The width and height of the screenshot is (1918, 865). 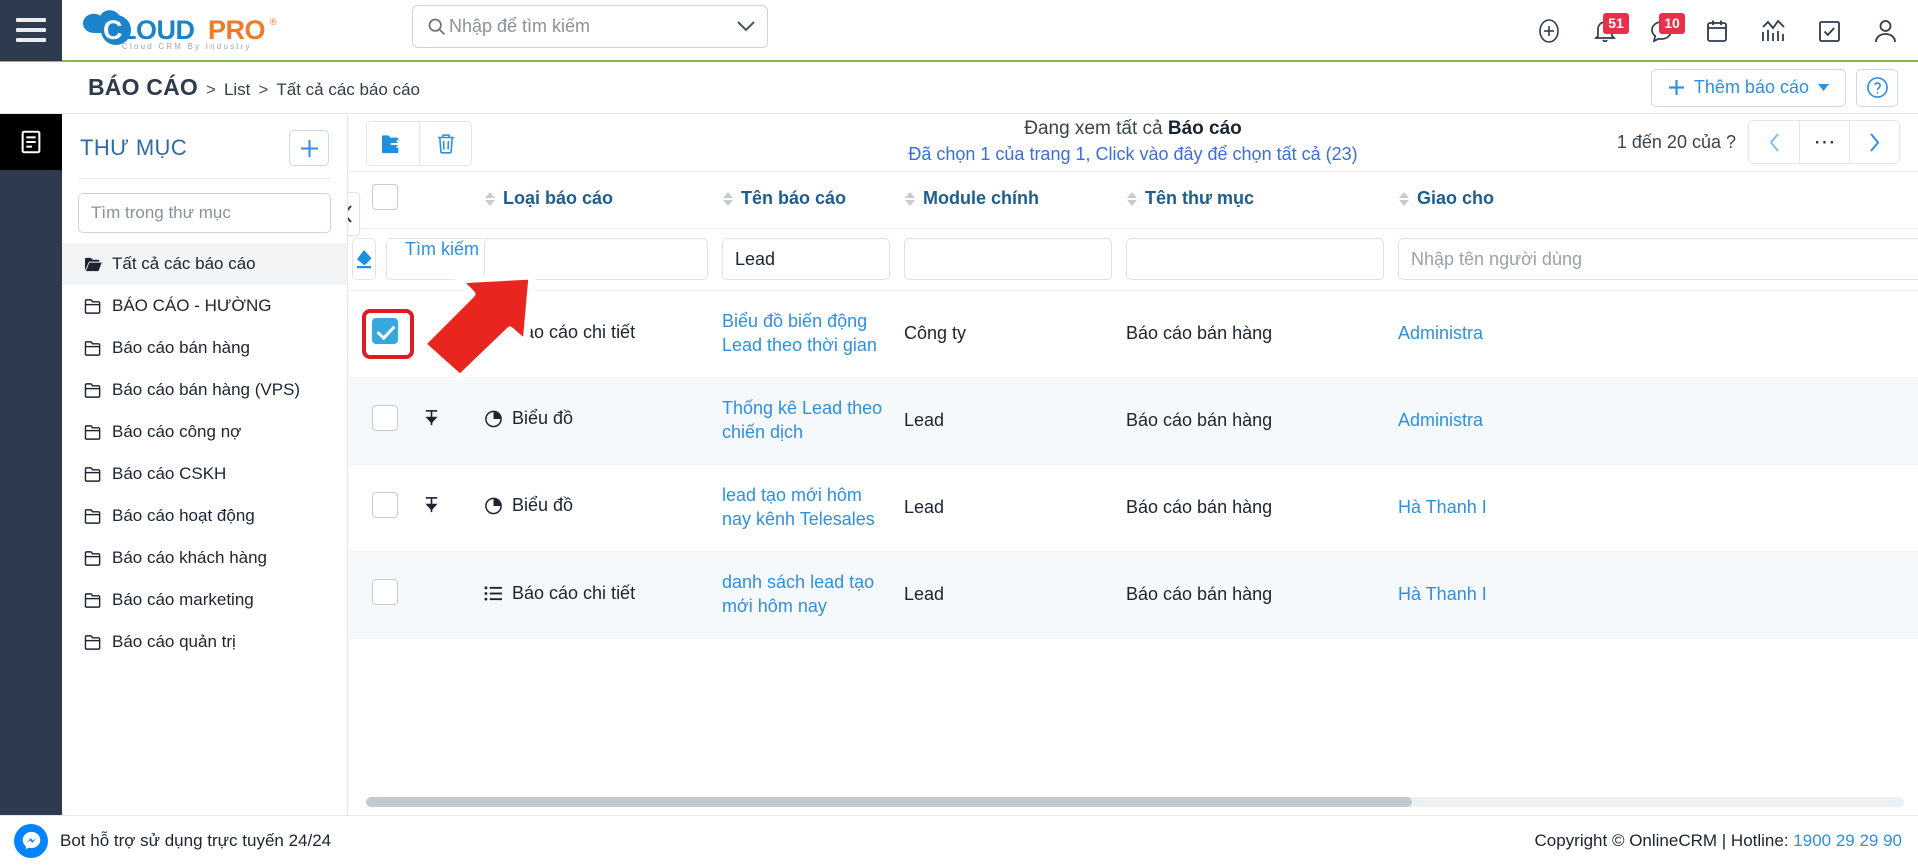 What do you see at coordinates (354, 214) in the screenshot?
I see `sidebar-collapse-button` at bounding box center [354, 214].